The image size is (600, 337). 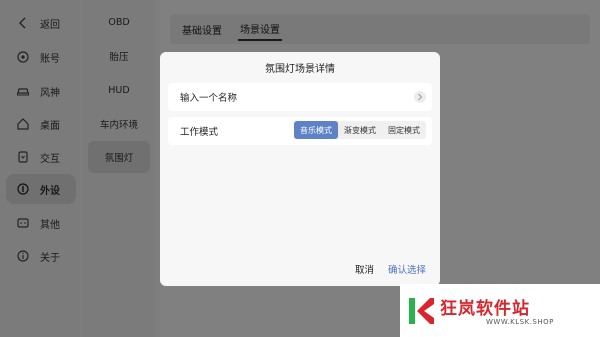 I want to click on work-mode-selector: 音乐模式 渐变模式 固定模式, so click(x=360, y=130).